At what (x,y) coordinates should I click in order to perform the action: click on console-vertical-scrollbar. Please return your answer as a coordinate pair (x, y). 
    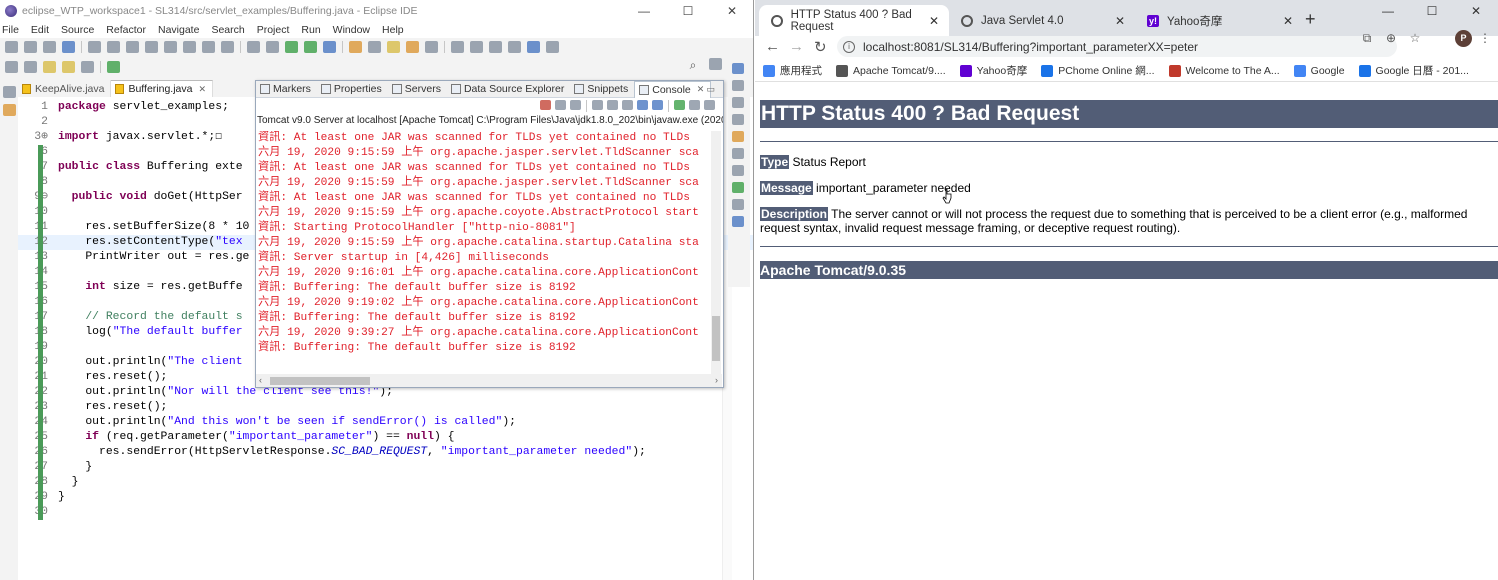
    Looking at the image, I should click on (716, 253).